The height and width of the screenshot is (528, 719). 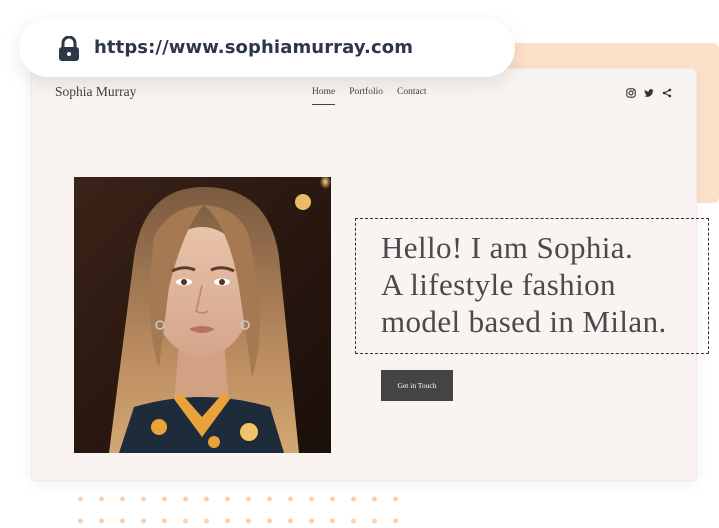 I want to click on site-nav: Home Portfolio Contact, so click(x=376, y=96).